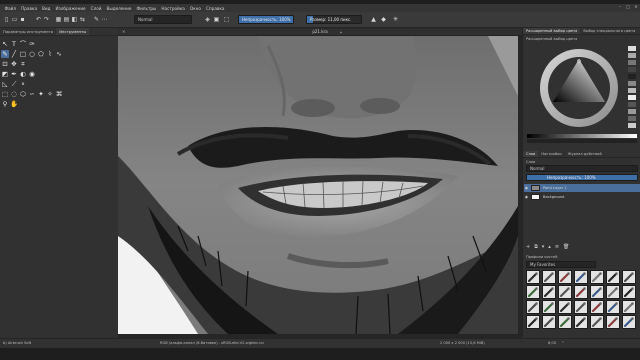  Describe the element at coordinates (23, 84) in the screenshot. I see `reference-tool-icon: ⚬` at that location.